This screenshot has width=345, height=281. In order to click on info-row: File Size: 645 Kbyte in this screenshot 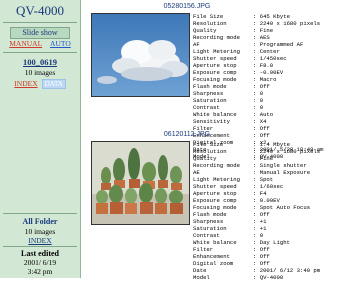, I will do `click(241, 16)`.